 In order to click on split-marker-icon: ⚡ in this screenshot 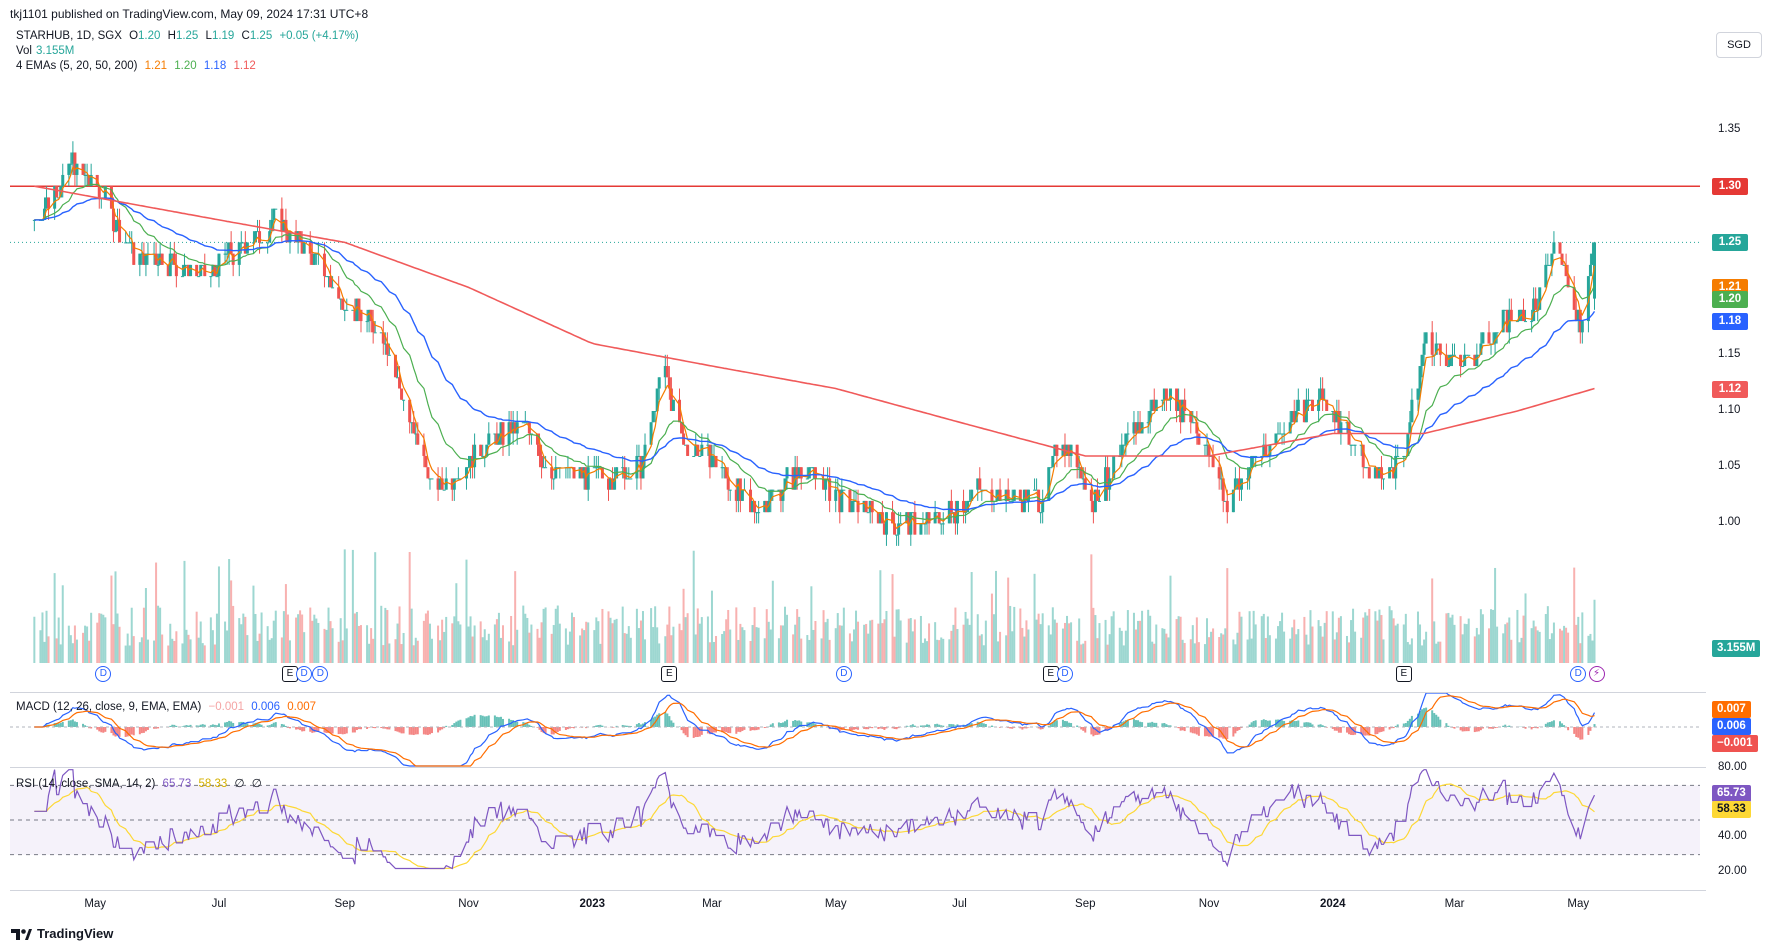, I will do `click(1596, 674)`.